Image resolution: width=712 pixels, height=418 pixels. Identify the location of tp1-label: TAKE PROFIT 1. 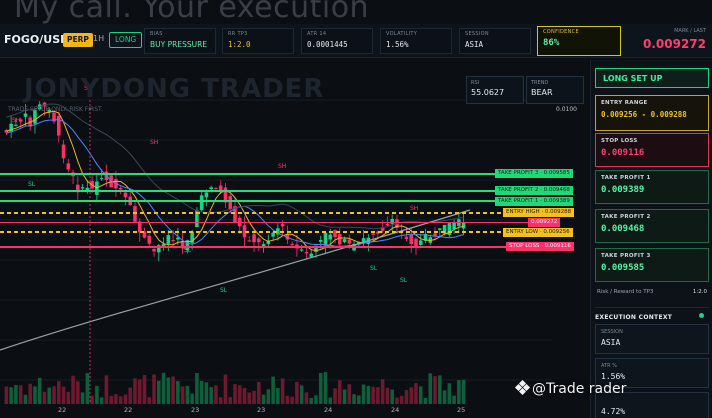
(626, 178).